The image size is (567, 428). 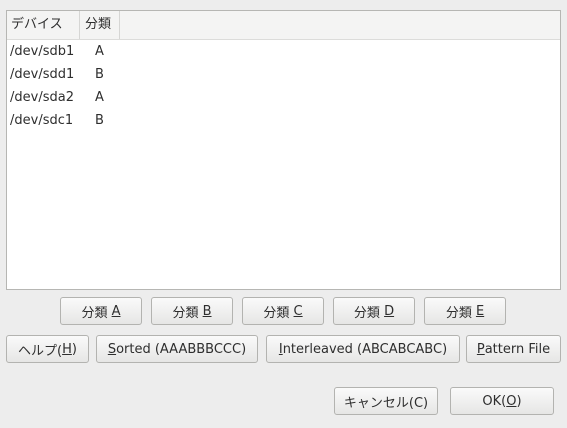 I want to click on interleaved-post: nterleaved (ABCABCABC), so click(x=365, y=349).